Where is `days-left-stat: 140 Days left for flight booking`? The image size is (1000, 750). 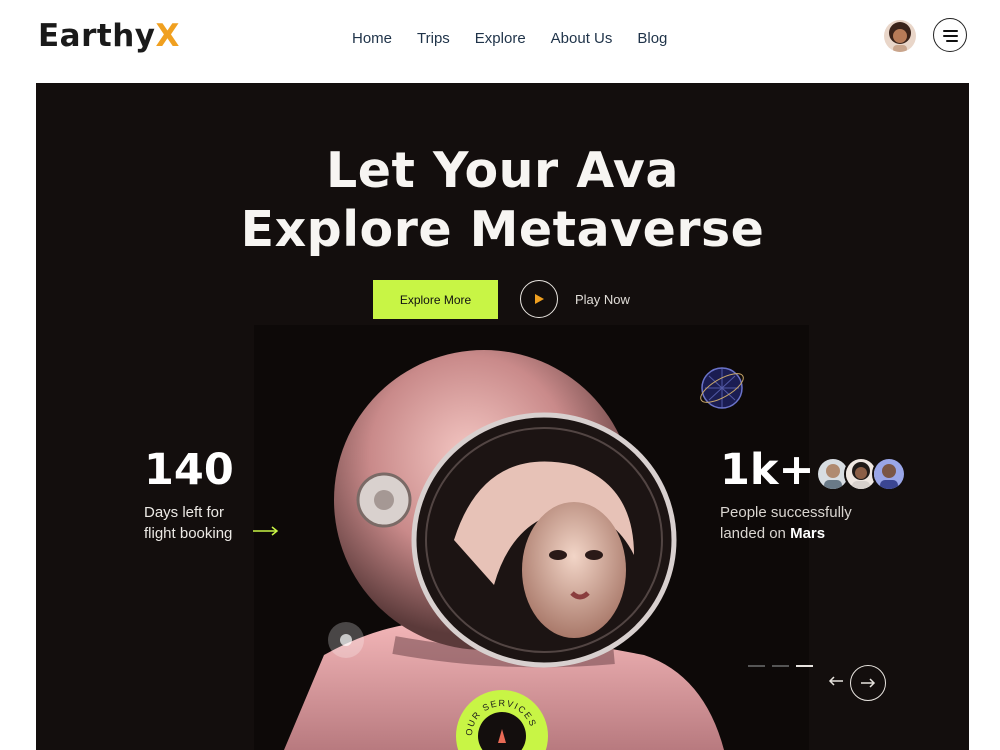 days-left-stat: 140 Days left for flight booking is located at coordinates (211, 494).